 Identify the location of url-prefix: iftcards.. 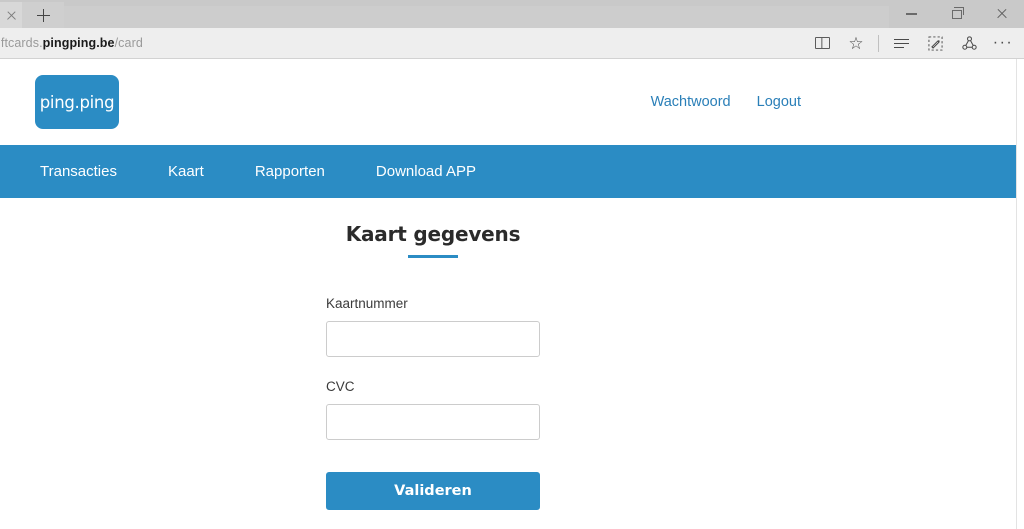
(21, 43).